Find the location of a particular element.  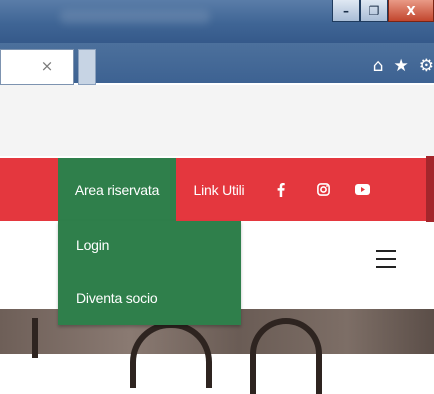

dropdown-item-diventa-socio: Diventa socio is located at coordinates (117, 298).